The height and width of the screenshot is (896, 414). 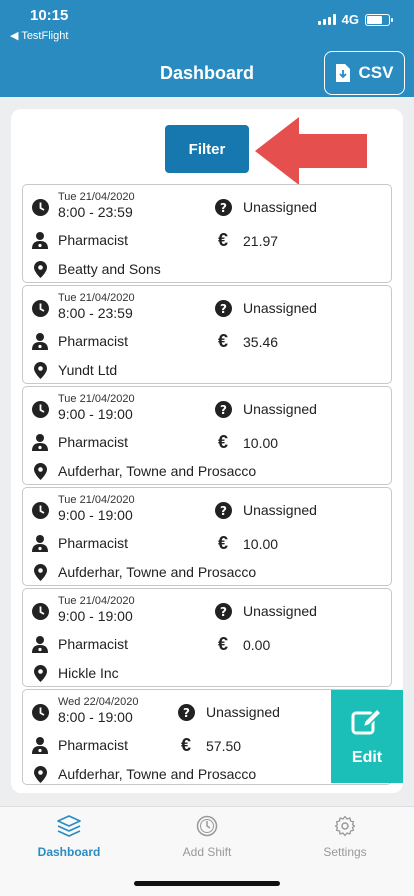 I want to click on signal-icon, so click(x=326, y=19).